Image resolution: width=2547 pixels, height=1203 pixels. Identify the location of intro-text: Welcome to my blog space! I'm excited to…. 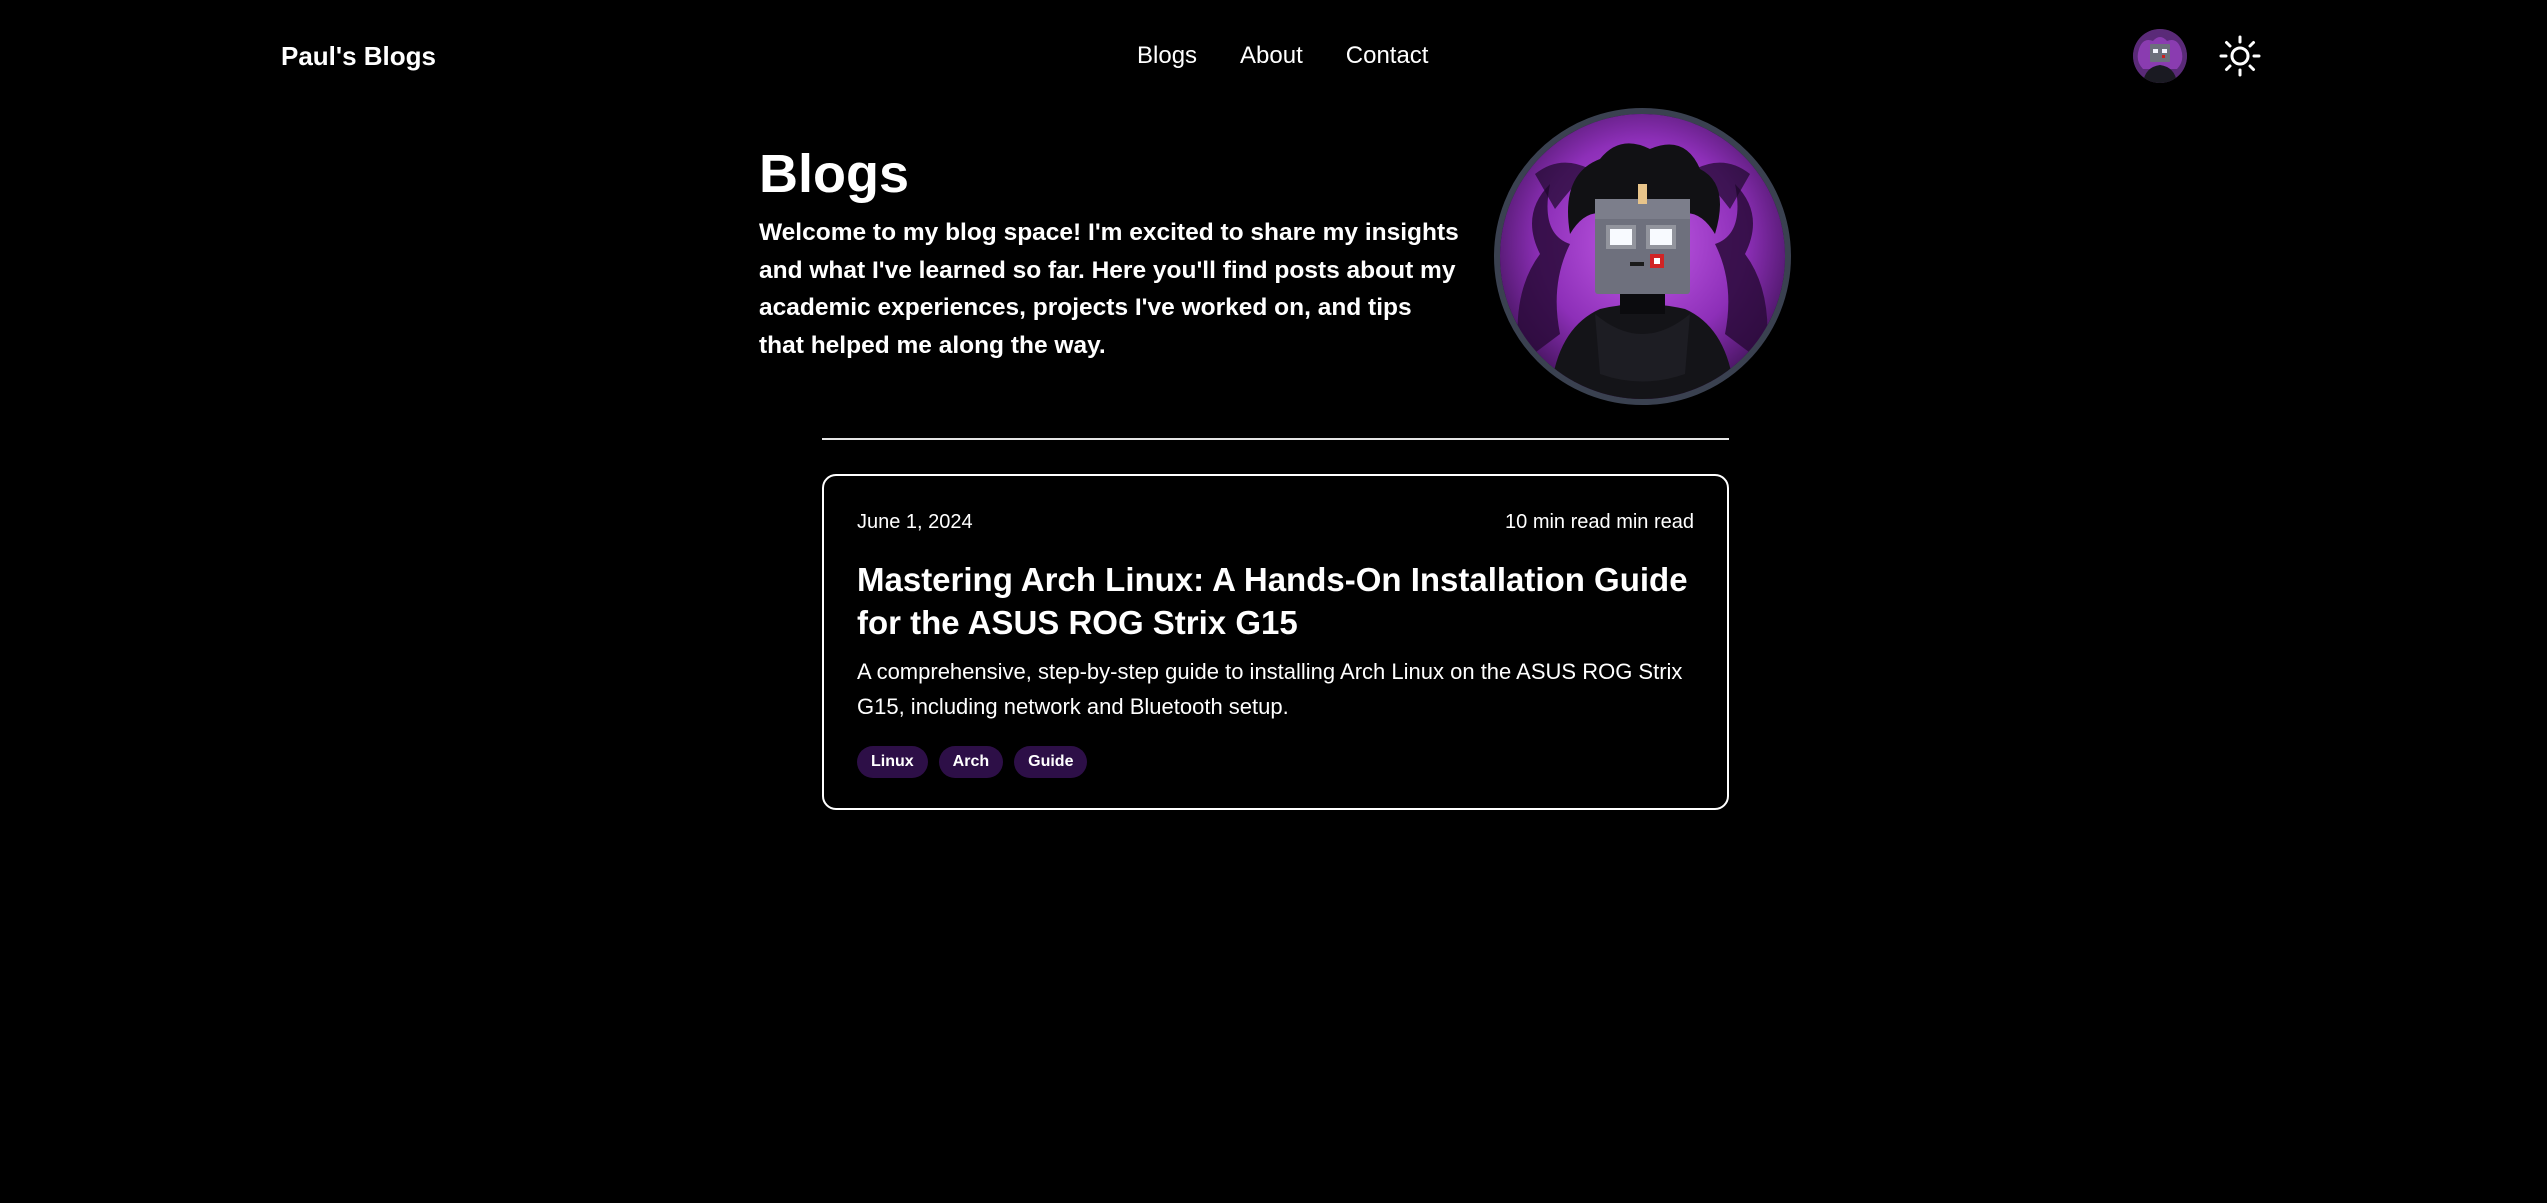
(1109, 289).